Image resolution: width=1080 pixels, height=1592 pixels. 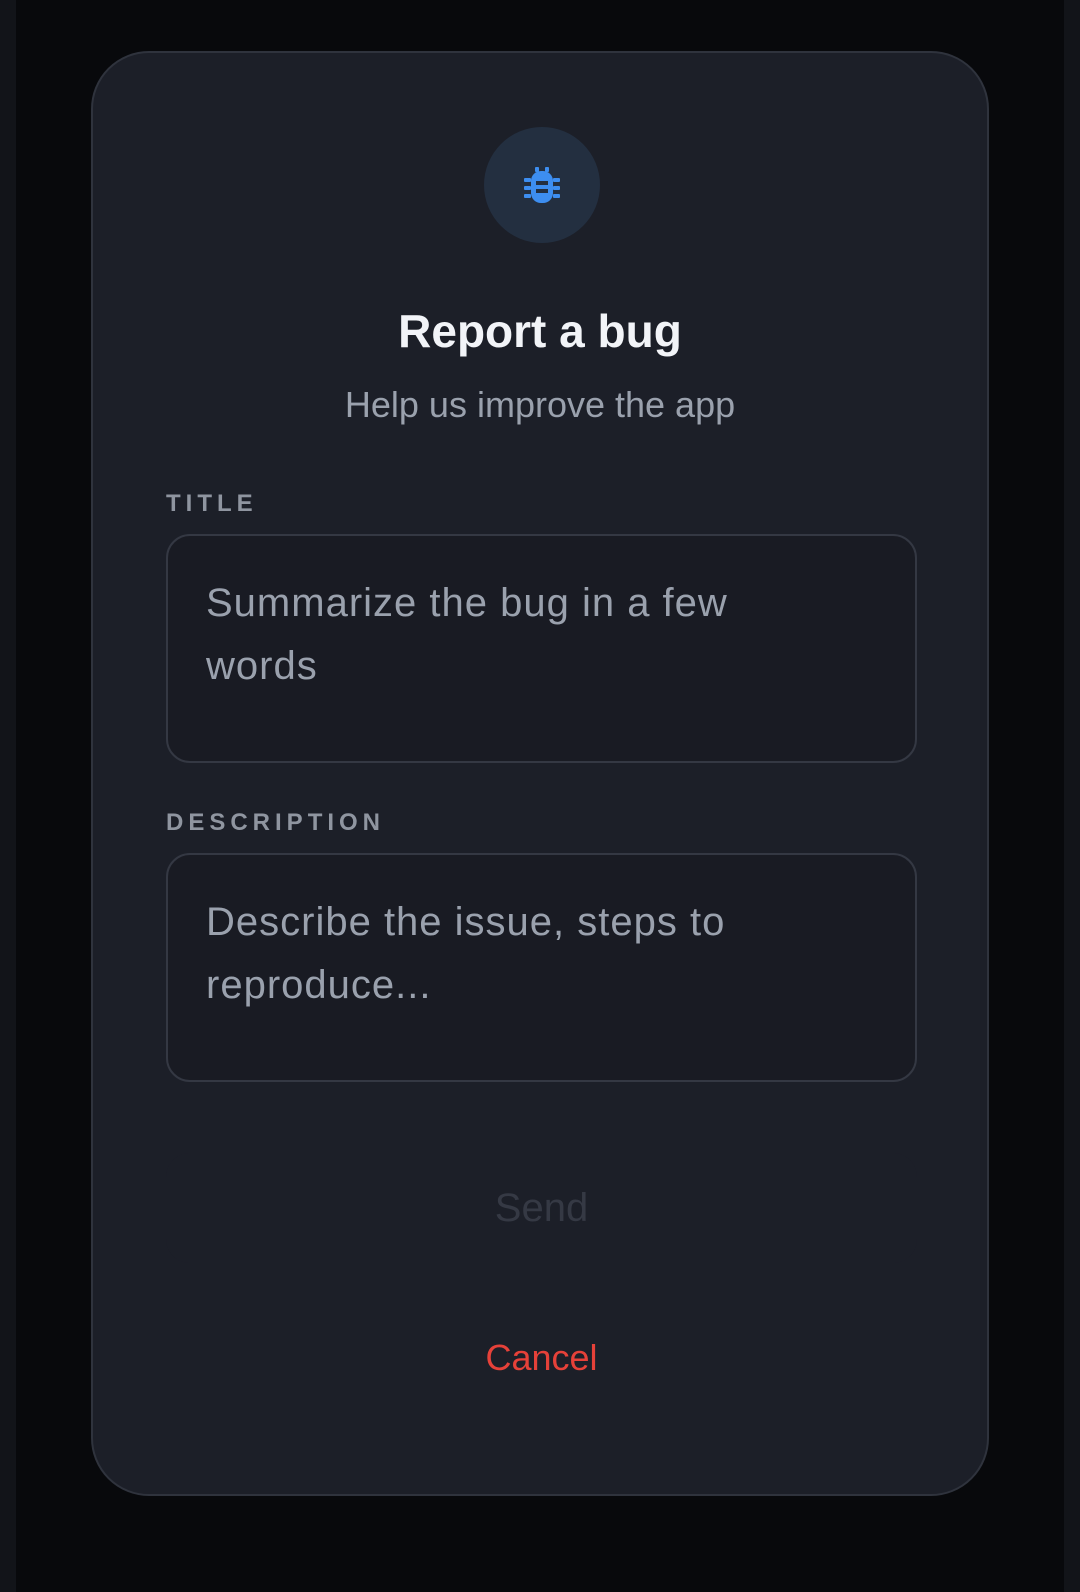 I want to click on description-input, so click(x=526, y=966).